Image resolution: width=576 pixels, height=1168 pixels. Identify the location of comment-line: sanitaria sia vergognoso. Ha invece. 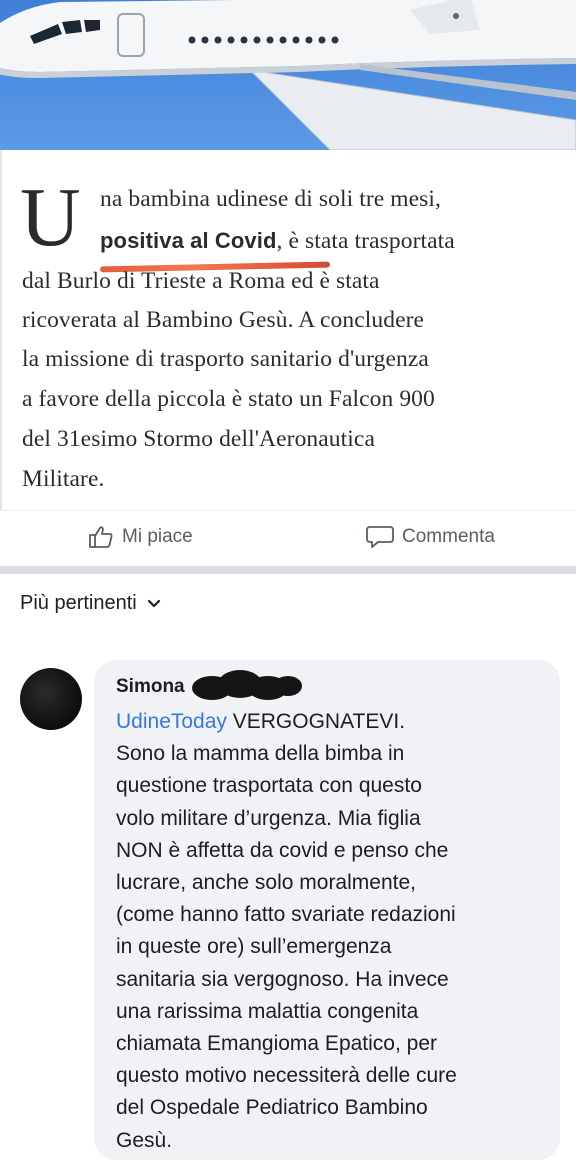
(282, 979).